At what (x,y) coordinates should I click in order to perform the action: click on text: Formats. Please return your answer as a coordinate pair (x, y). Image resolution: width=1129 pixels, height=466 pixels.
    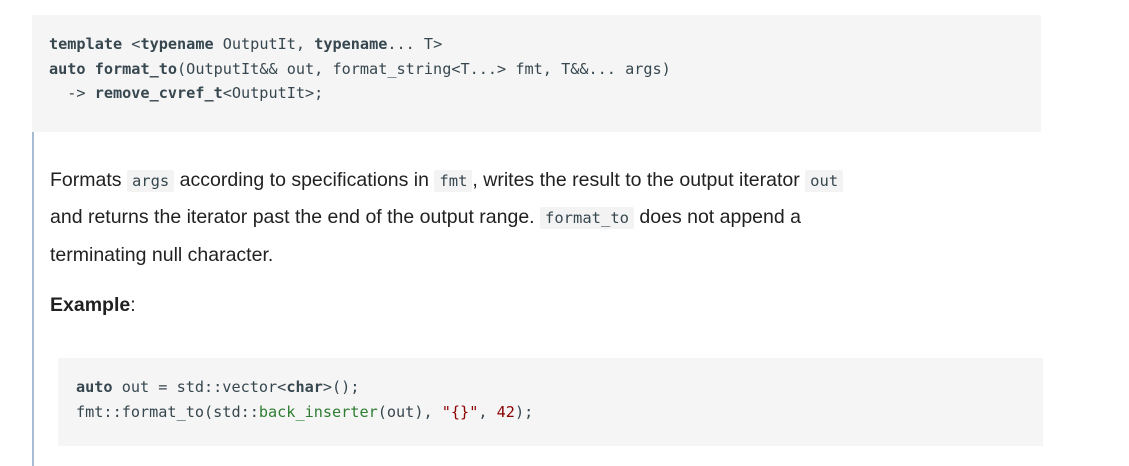
    Looking at the image, I should click on (88, 180).